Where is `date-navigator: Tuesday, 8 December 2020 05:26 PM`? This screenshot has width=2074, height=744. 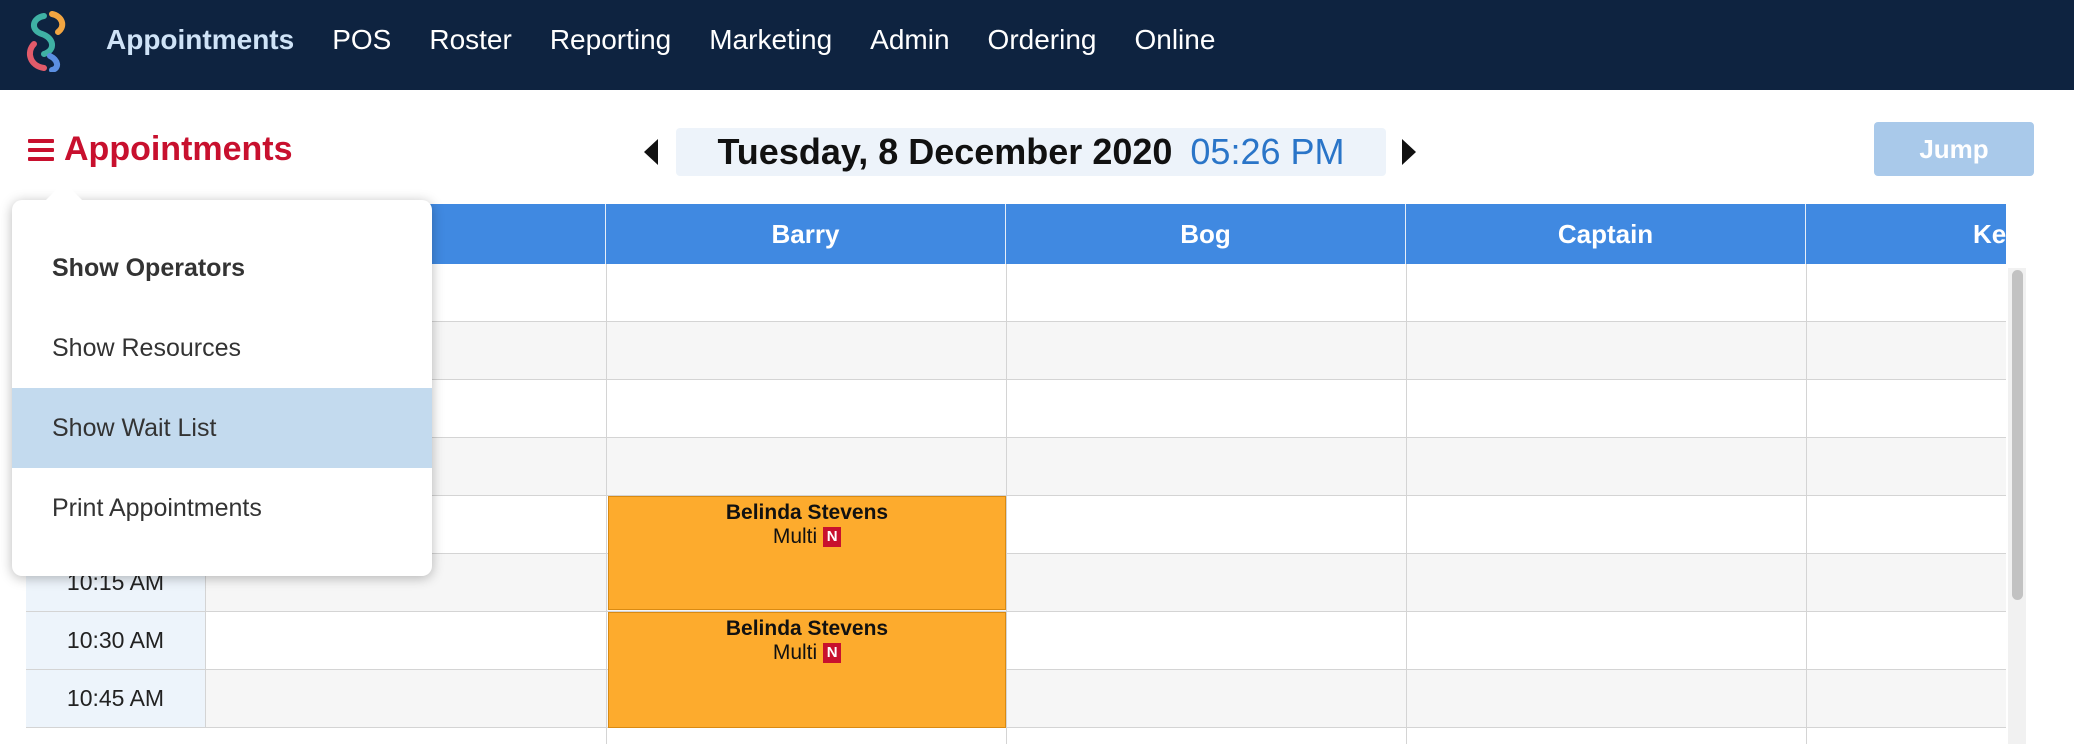 date-navigator: Tuesday, 8 December 2020 05:26 PM is located at coordinates (1030, 152).